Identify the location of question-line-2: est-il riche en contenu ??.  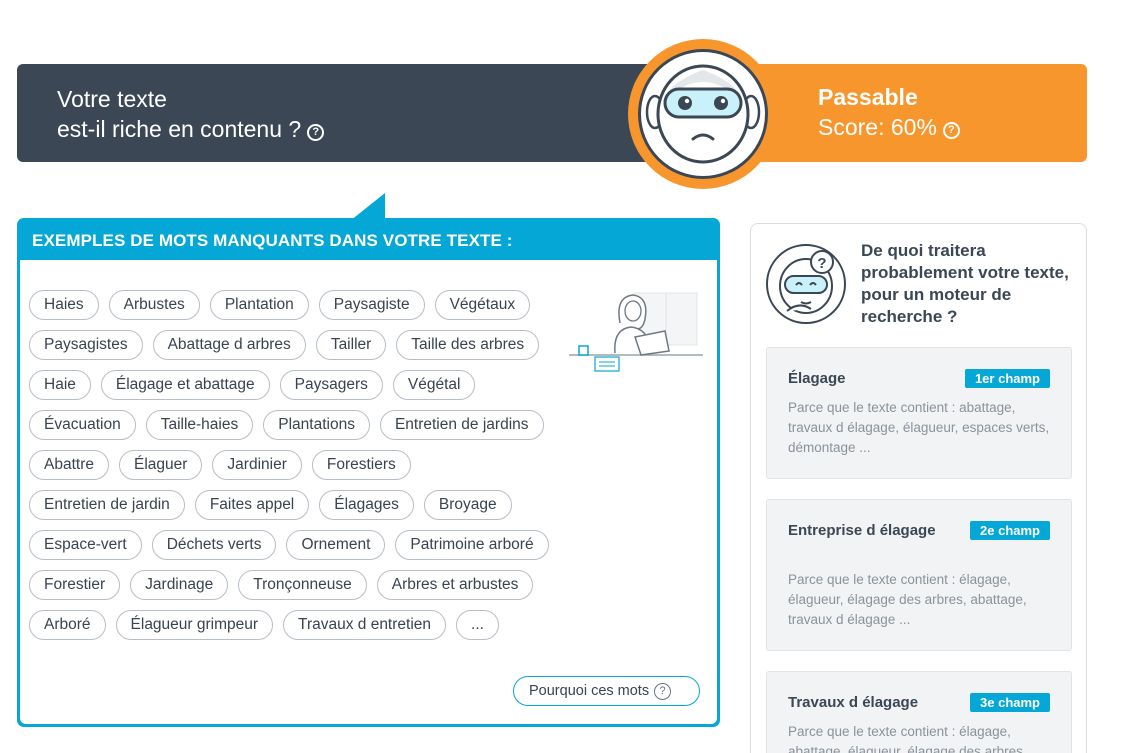
(367, 129).